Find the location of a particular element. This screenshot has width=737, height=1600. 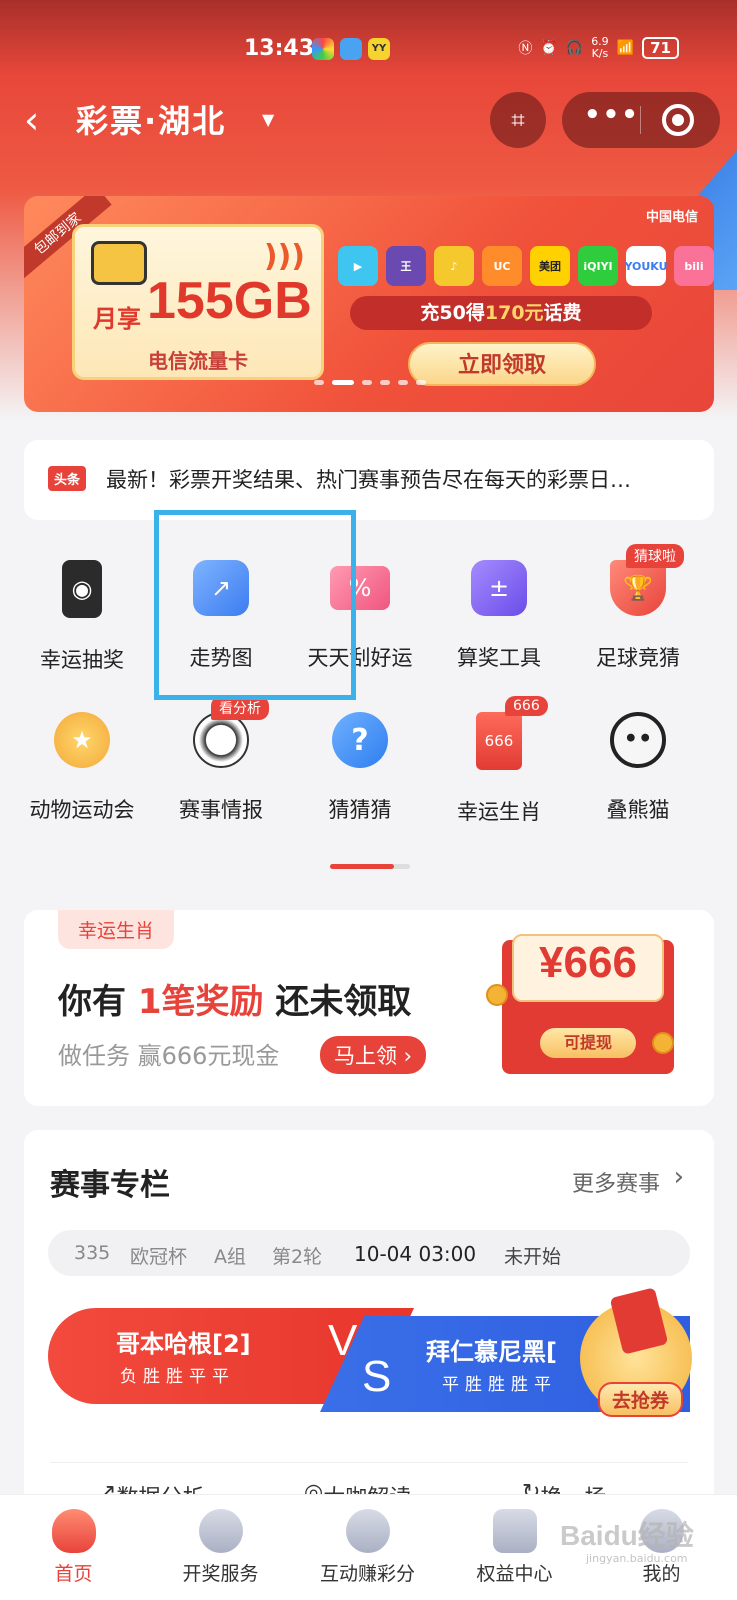

tab-label: 开奖服务 is located at coordinates (220, 1574).